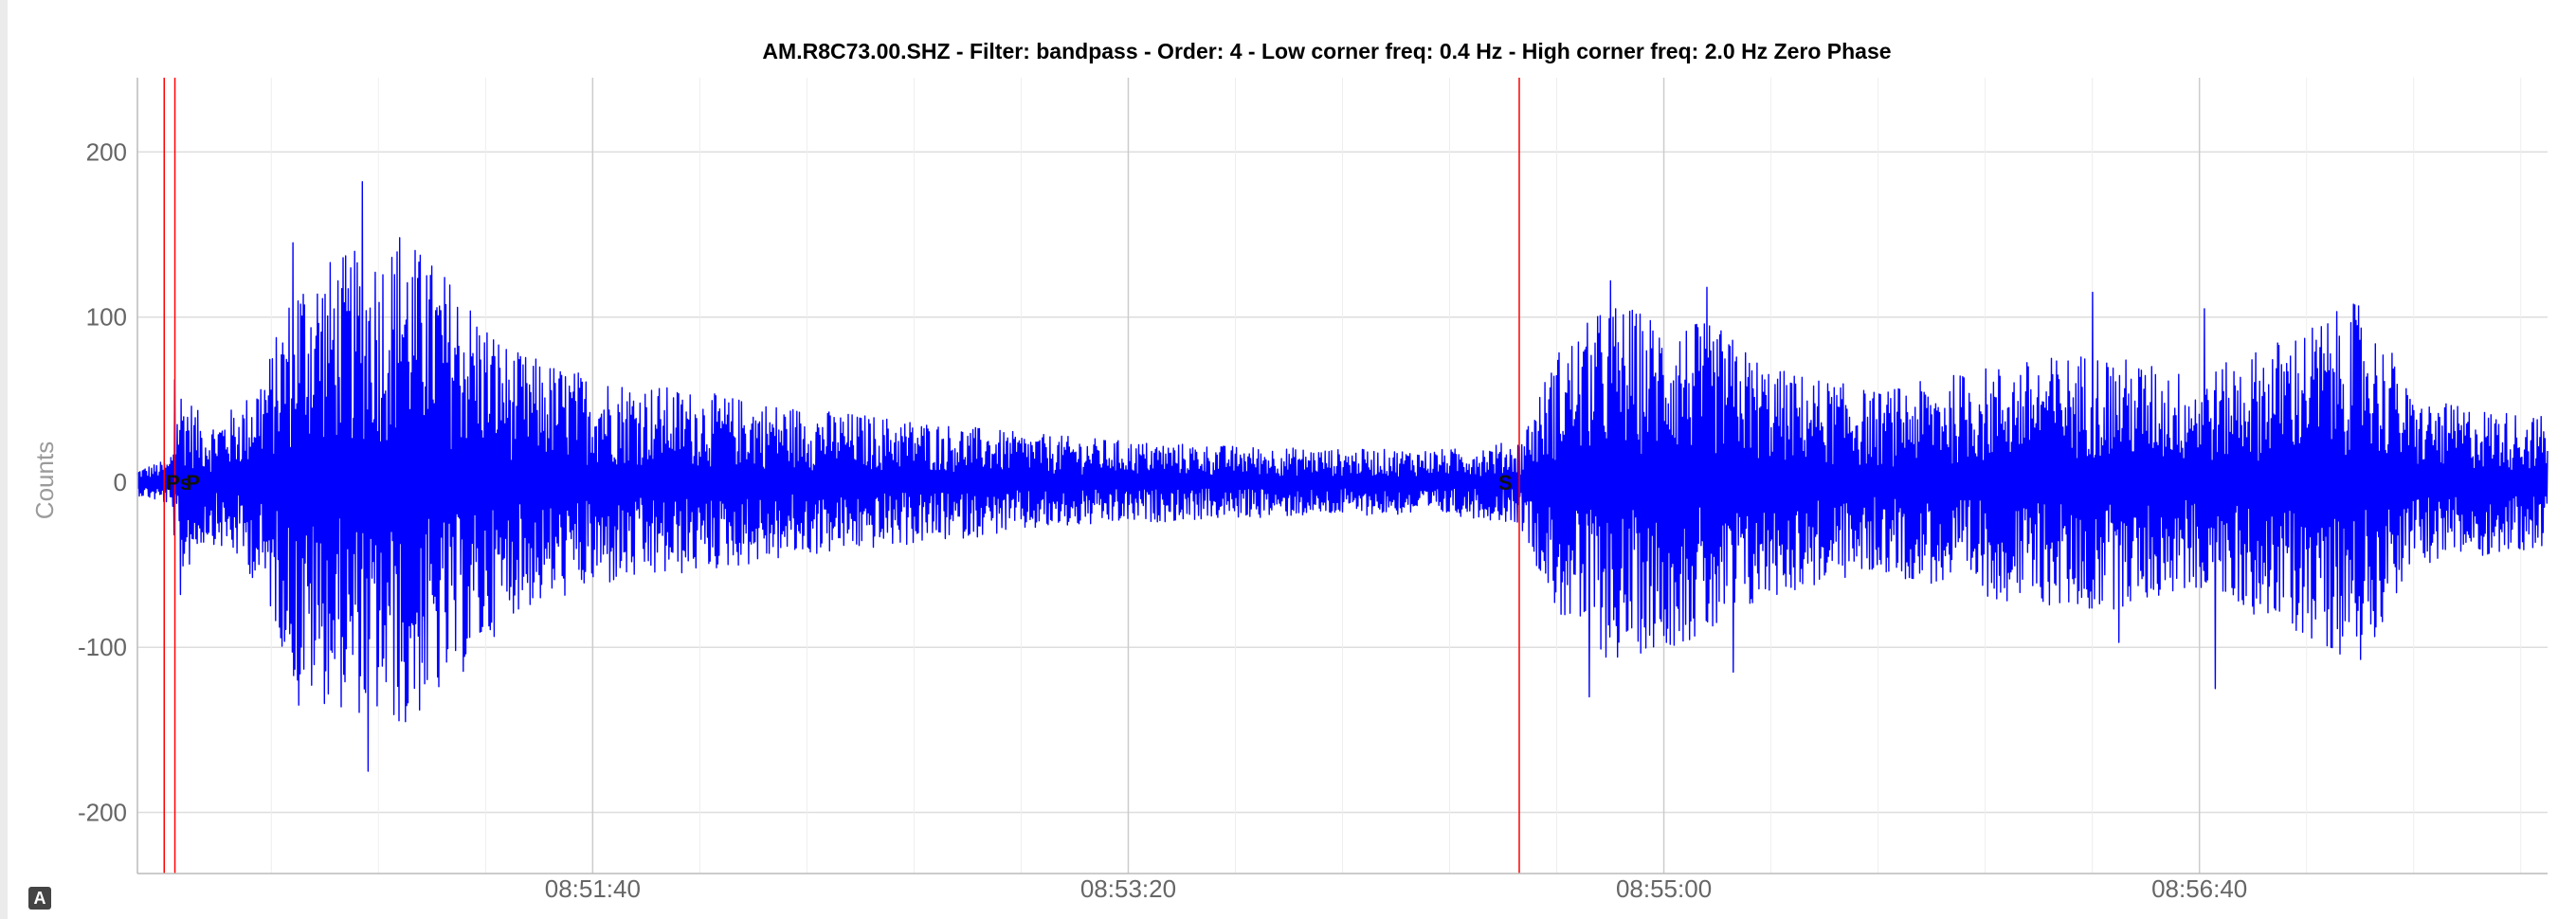 The height and width of the screenshot is (919, 2576). I want to click on y-tick-label: -100, so click(102, 647).